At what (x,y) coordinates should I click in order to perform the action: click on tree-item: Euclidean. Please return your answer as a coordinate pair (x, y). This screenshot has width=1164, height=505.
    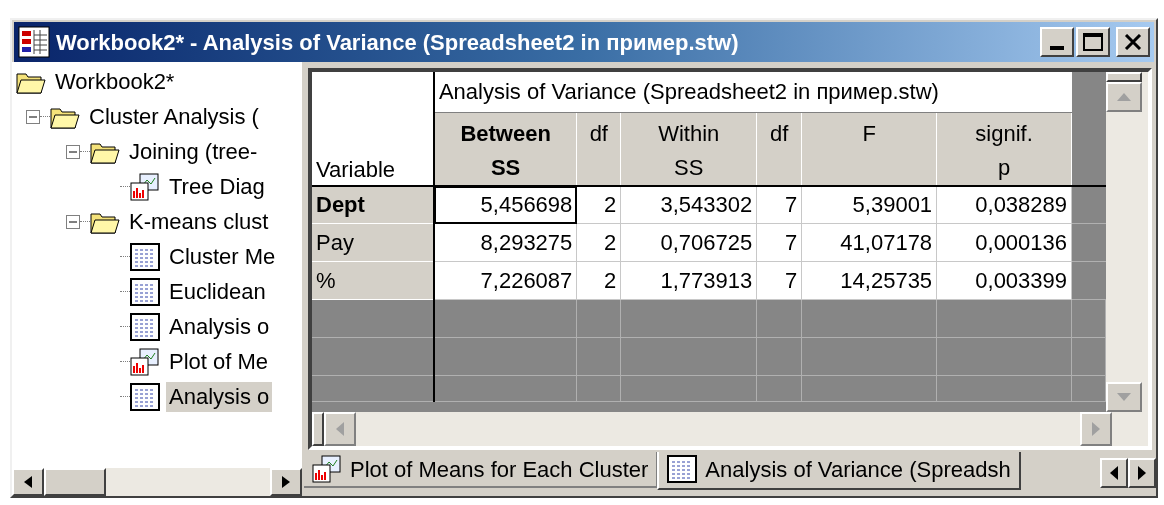
    Looking at the image, I should click on (217, 291).